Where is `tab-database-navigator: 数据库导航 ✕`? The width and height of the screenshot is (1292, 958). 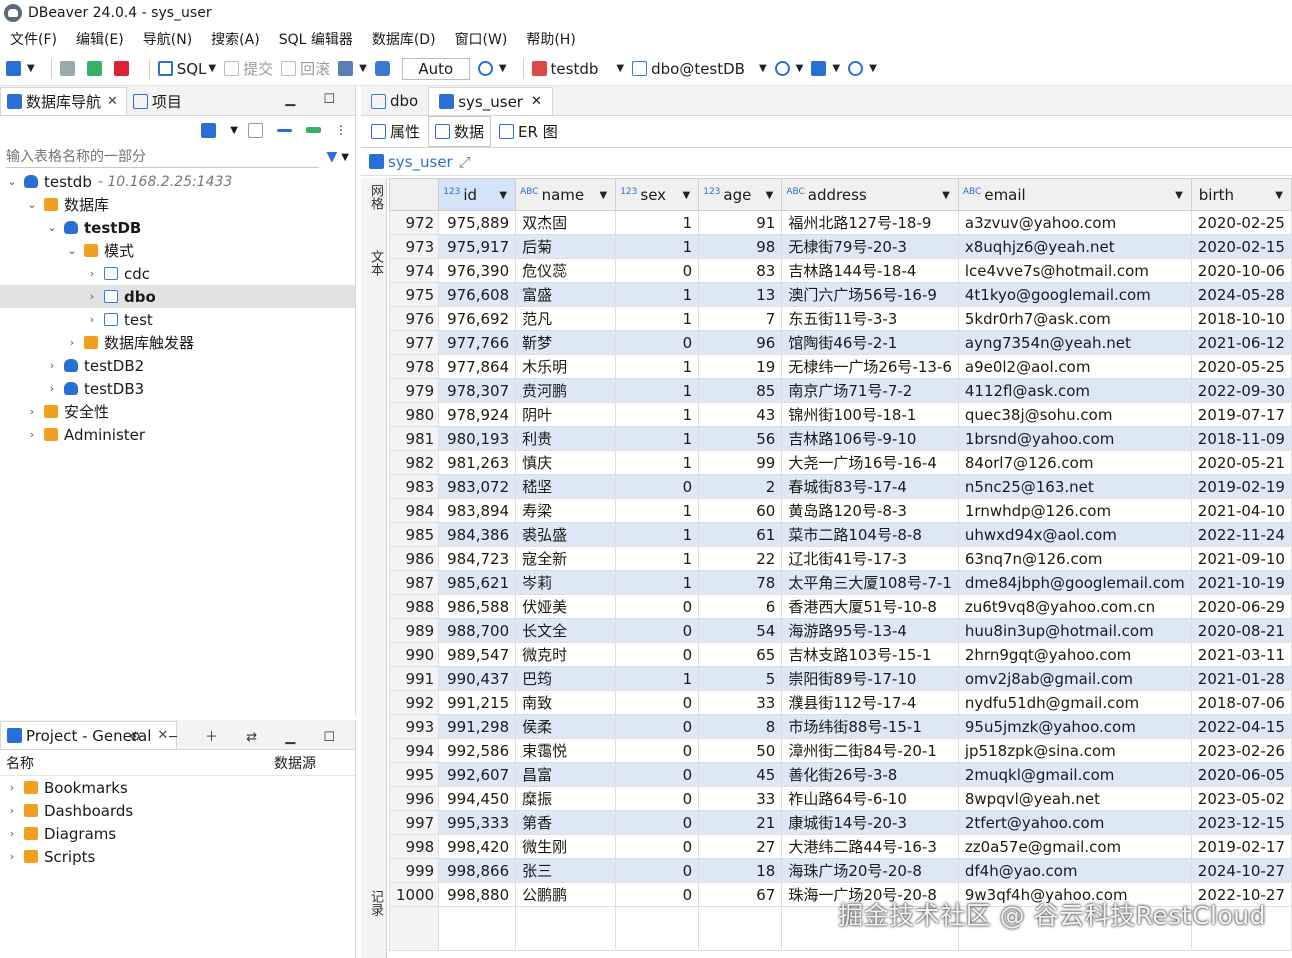 tab-database-navigator: 数据库导航 ✕ is located at coordinates (63, 101).